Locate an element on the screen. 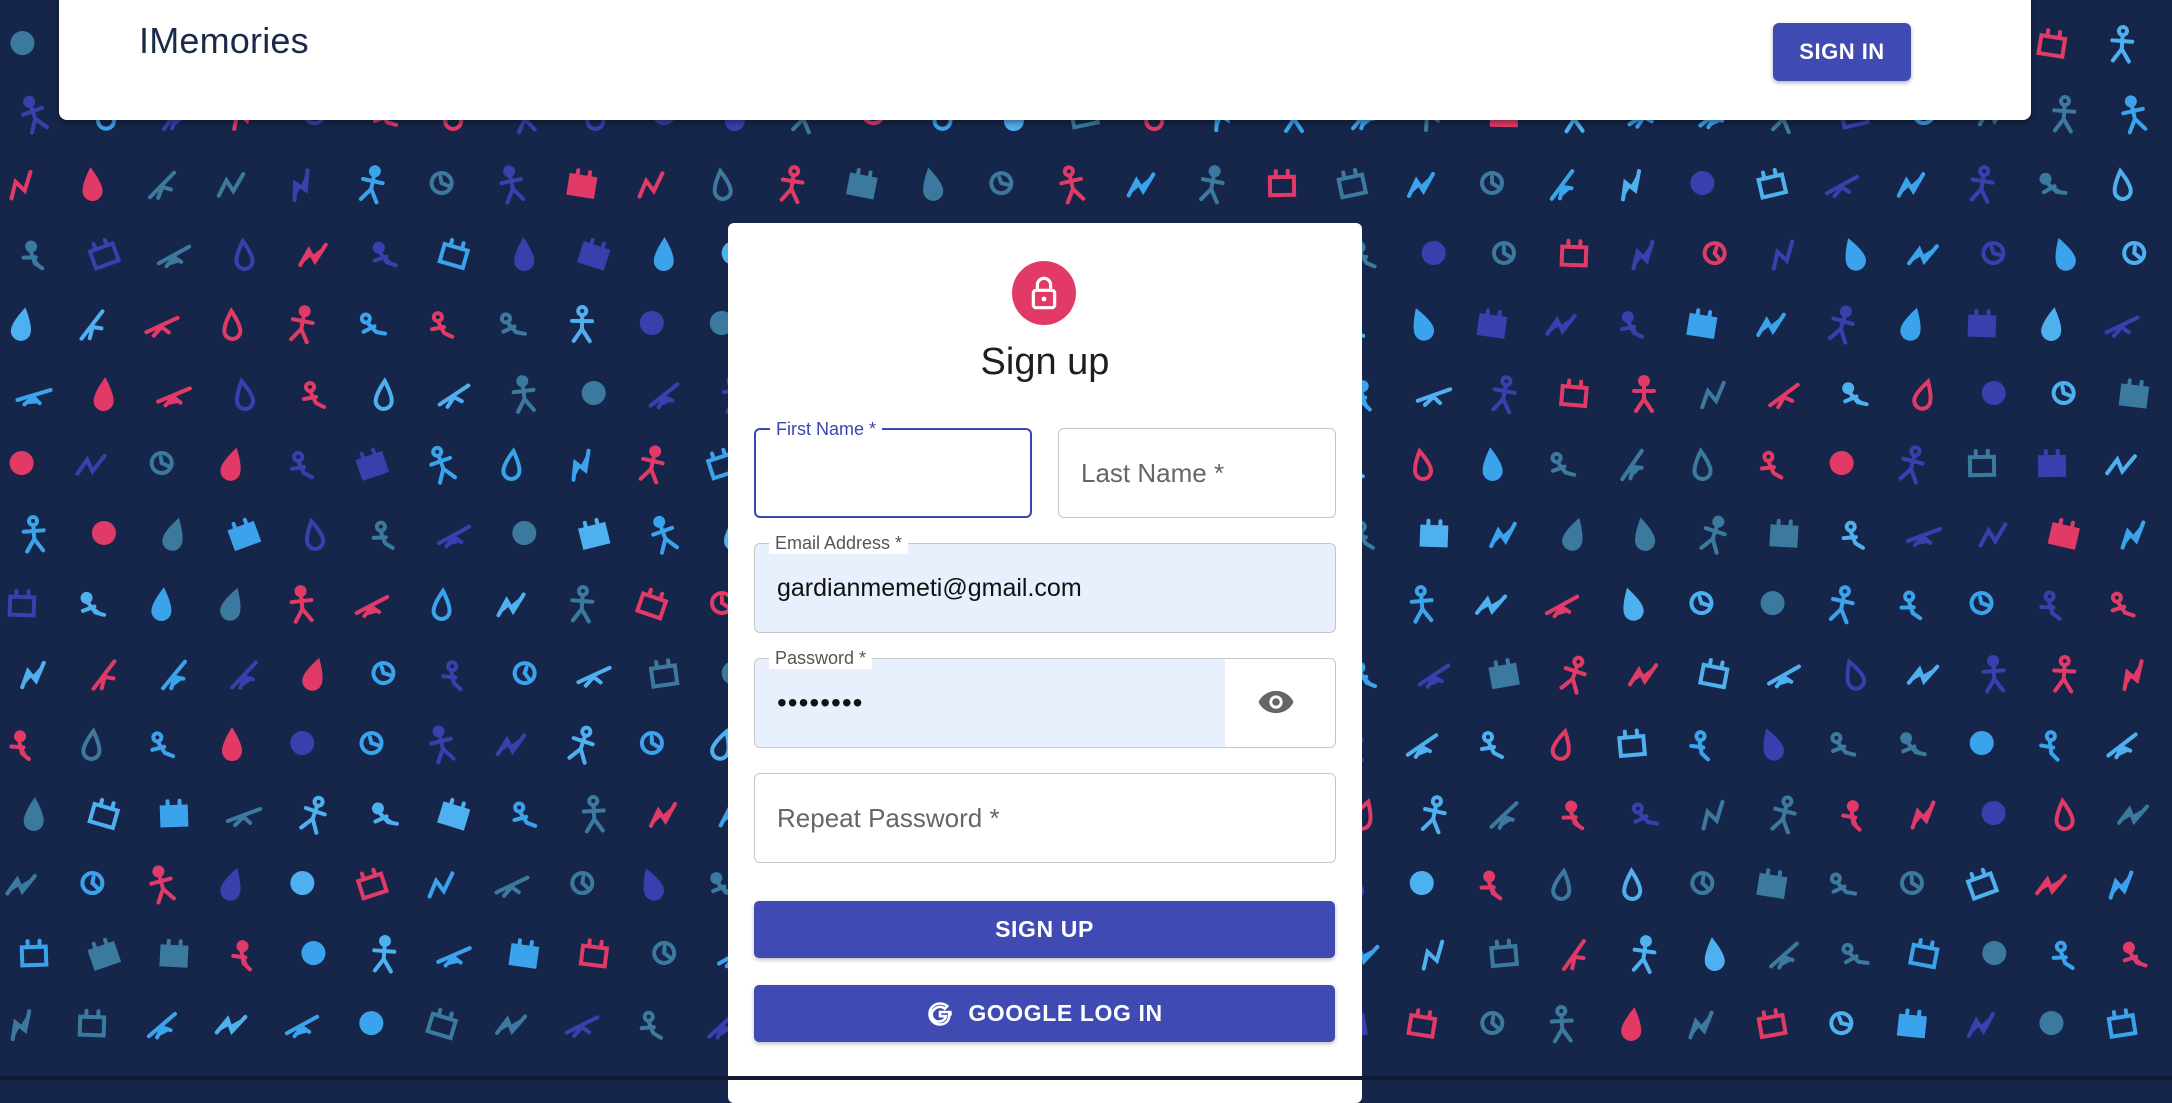 The height and width of the screenshot is (1103, 2172). app-bar: IMemories SIGN IN is located at coordinates (1045, 60).